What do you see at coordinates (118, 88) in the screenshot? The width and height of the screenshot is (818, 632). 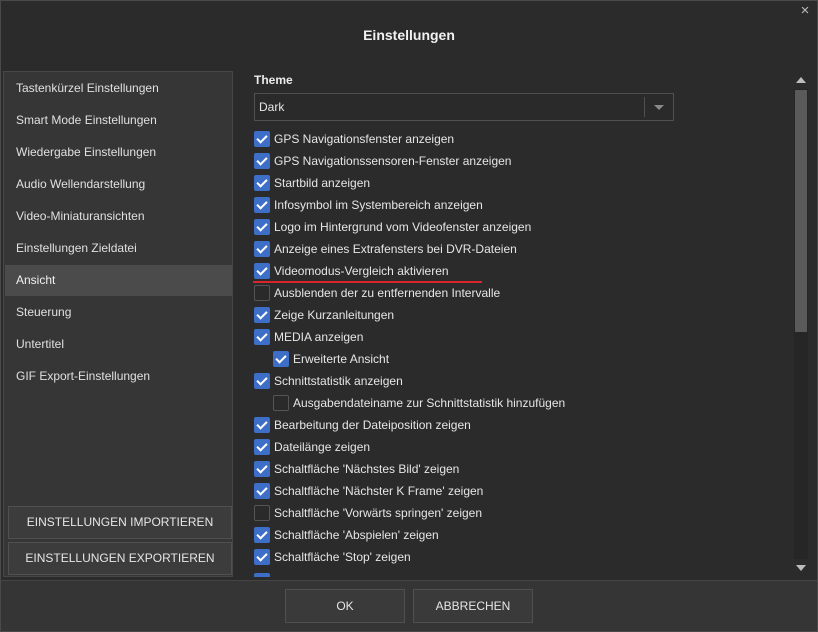 I see `sidebar-item: Tastenkürzel Einstellungen` at bounding box center [118, 88].